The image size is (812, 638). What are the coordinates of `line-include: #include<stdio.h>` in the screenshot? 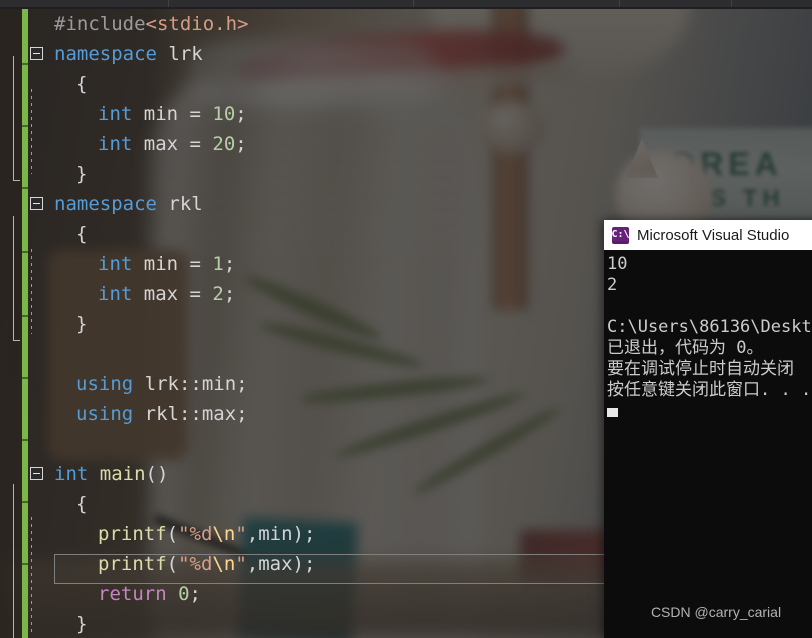 It's located at (320, 24).